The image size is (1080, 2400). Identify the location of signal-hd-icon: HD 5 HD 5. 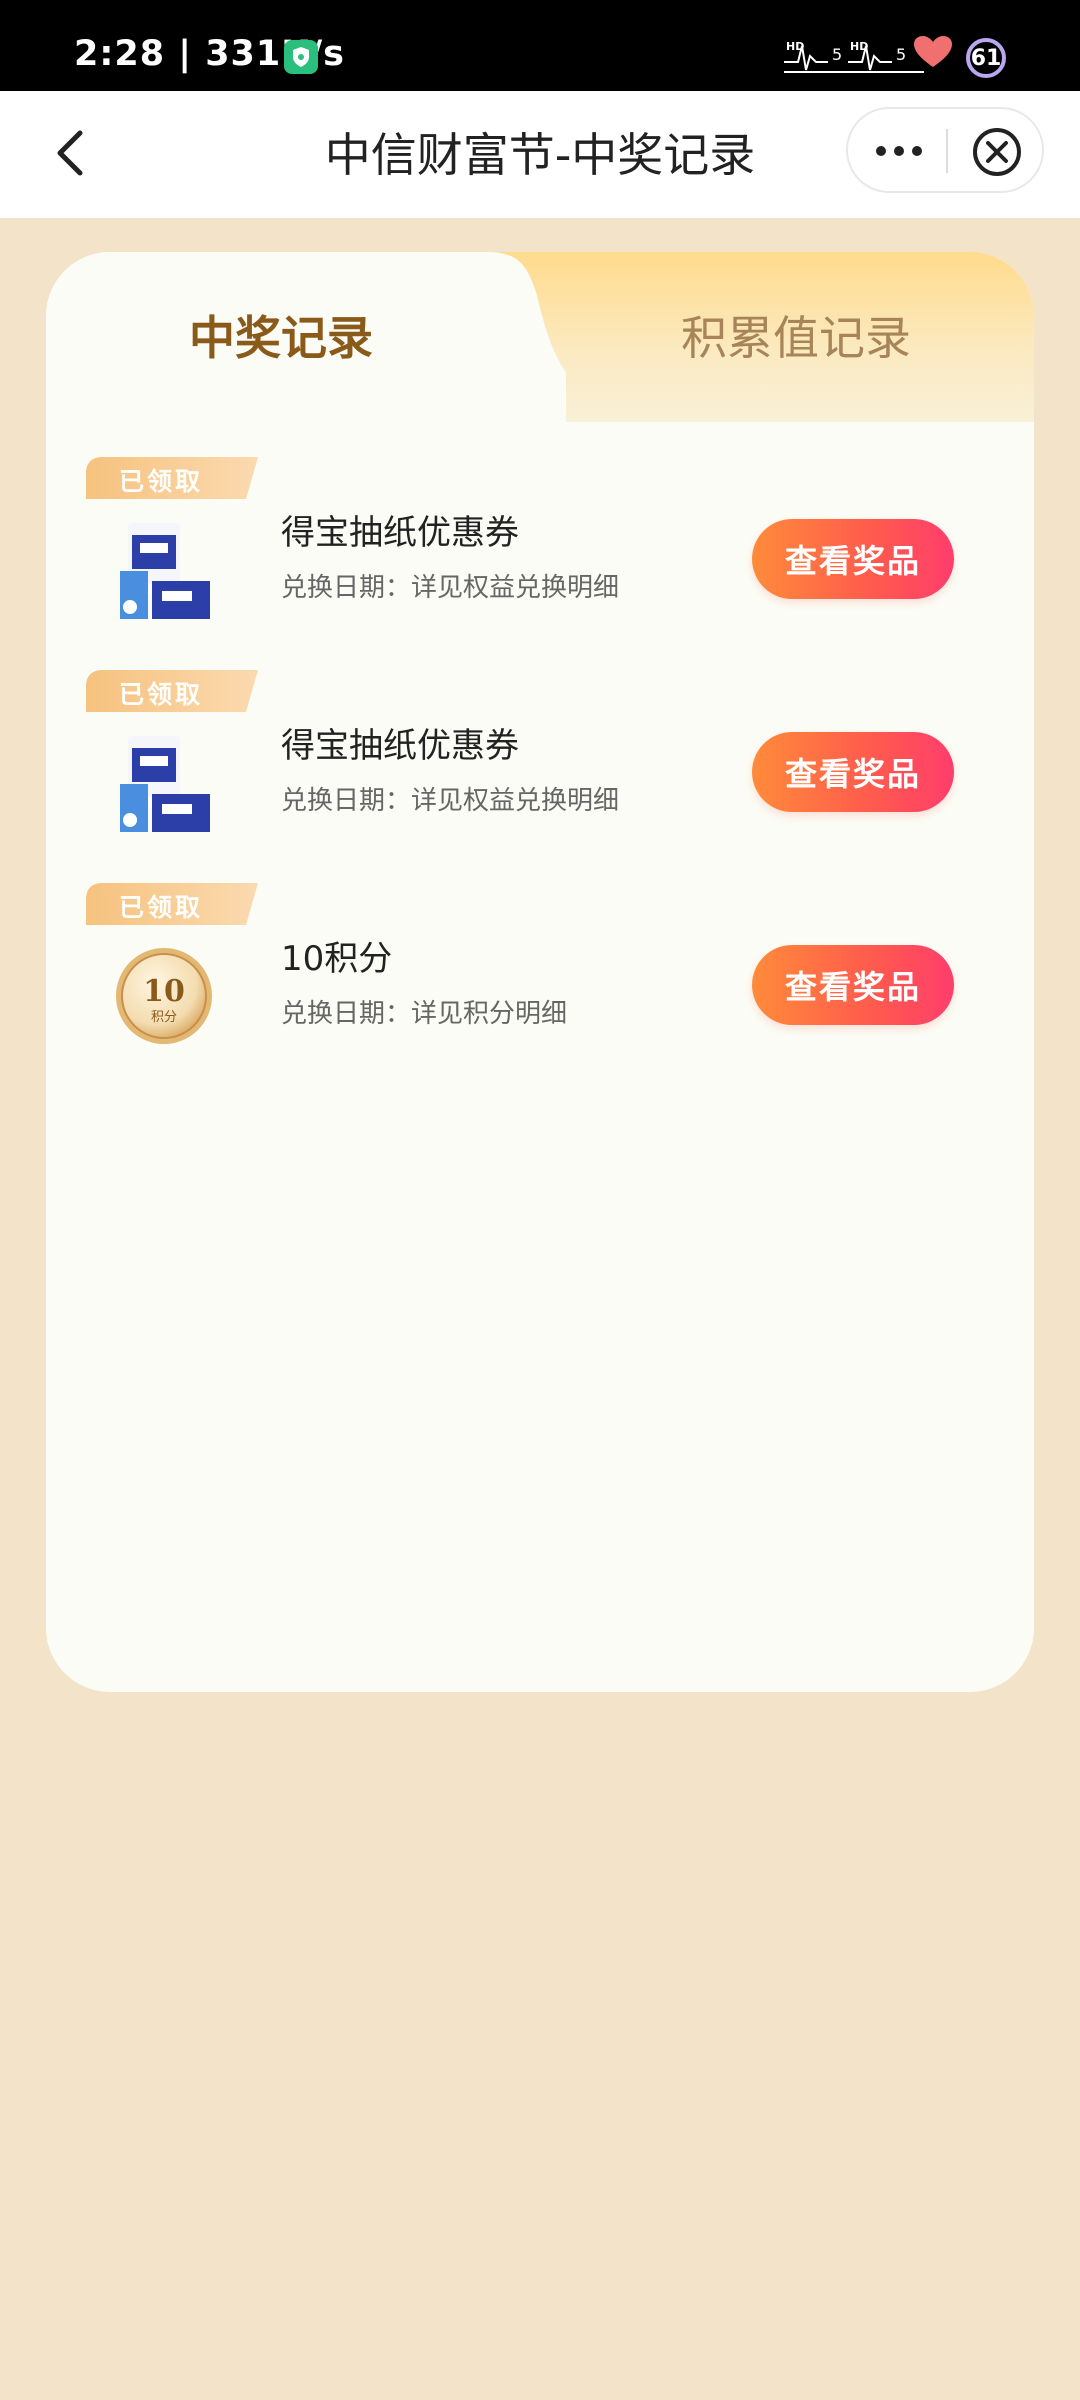
(854, 56).